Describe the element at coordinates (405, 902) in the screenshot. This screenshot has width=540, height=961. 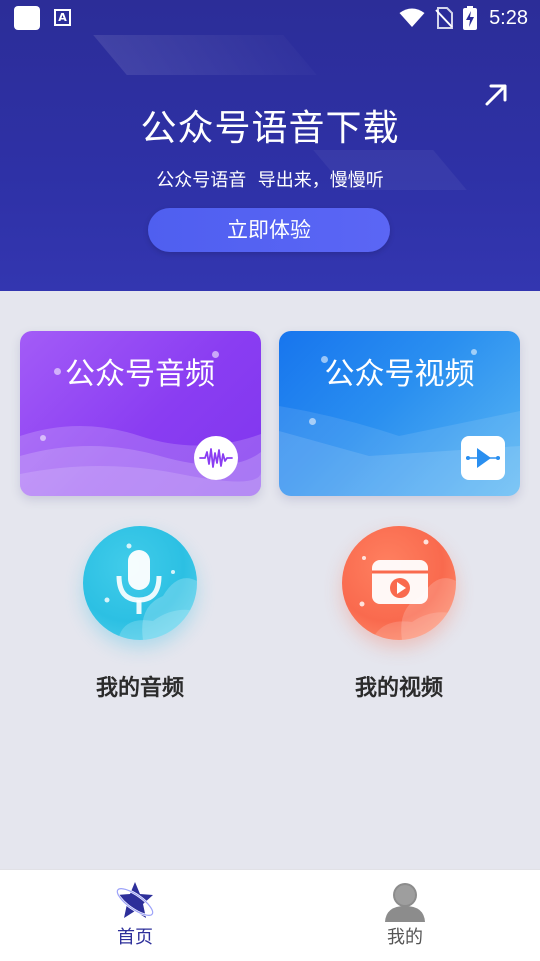
I see `user-avatar-icon` at that location.